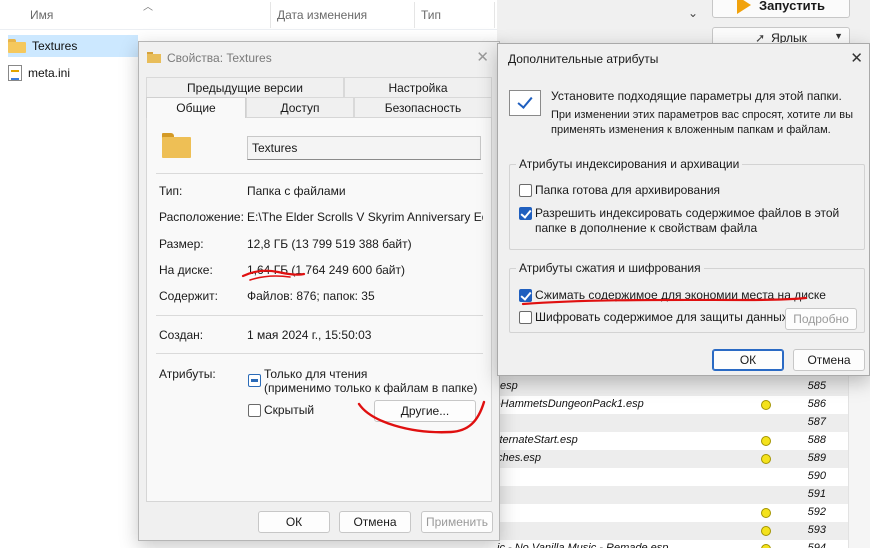  What do you see at coordinates (319, 57) in the screenshot?
I see `properties-titlebar: Свойства: Textures` at bounding box center [319, 57].